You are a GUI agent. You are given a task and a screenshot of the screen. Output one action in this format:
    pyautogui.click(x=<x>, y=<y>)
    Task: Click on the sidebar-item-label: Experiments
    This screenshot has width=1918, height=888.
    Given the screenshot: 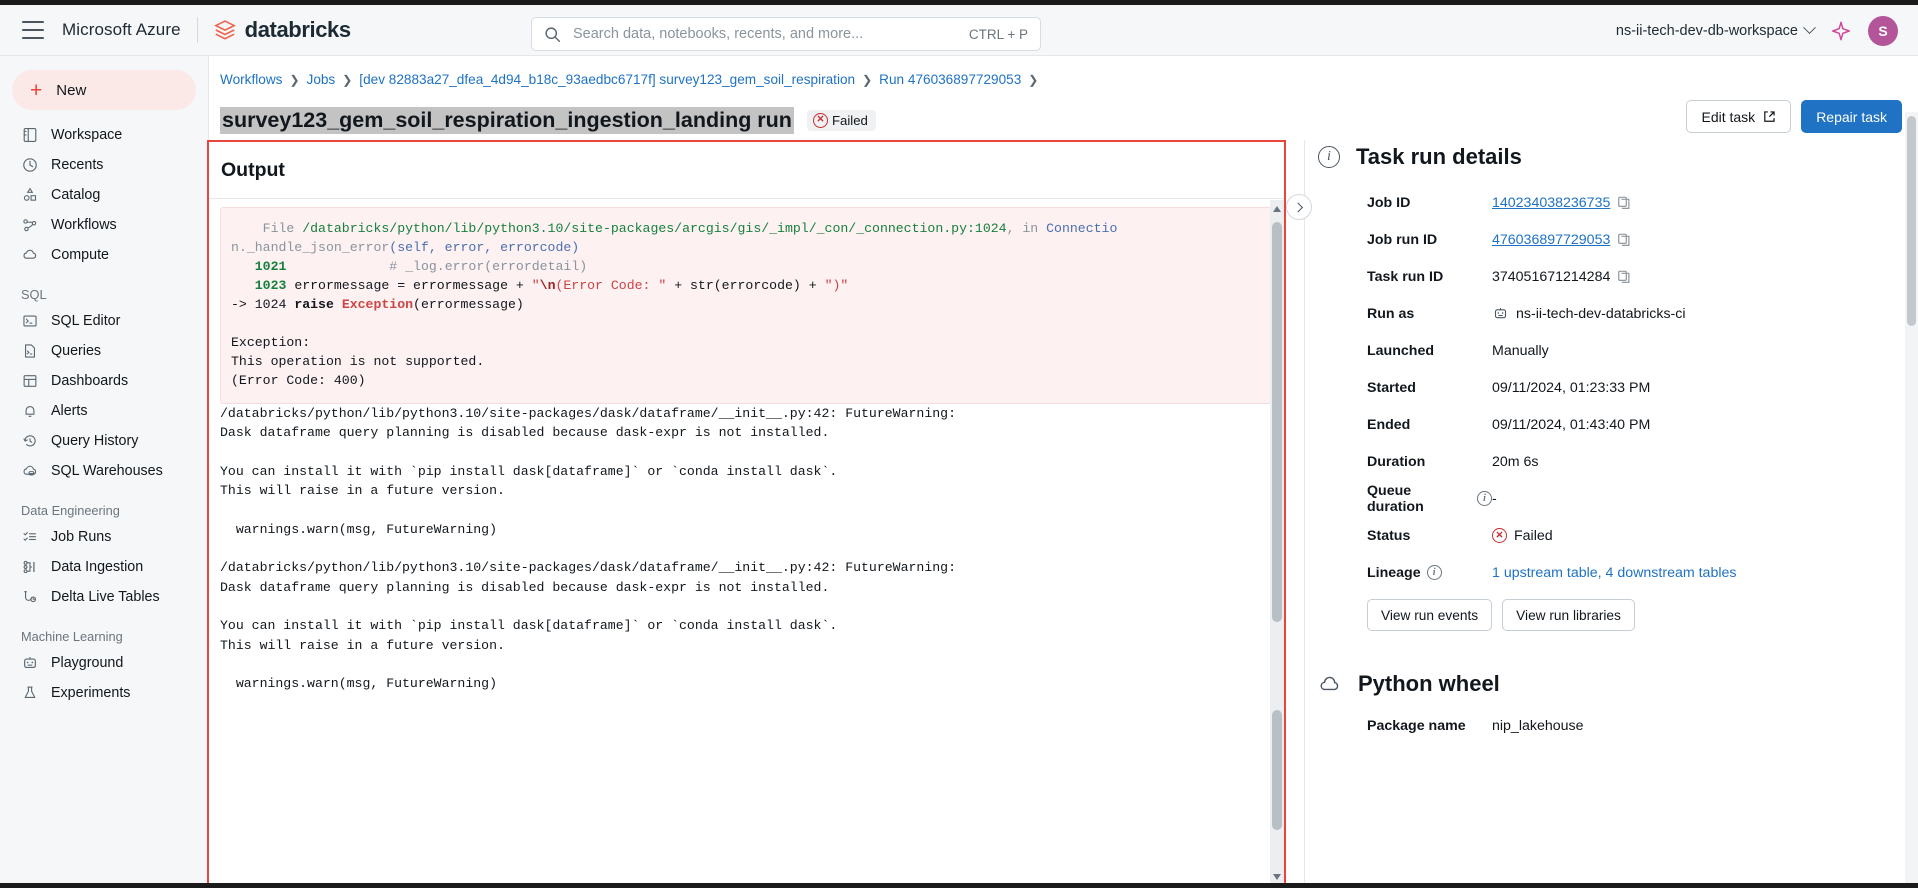 What is the action you would take?
    pyautogui.click(x=91, y=693)
    